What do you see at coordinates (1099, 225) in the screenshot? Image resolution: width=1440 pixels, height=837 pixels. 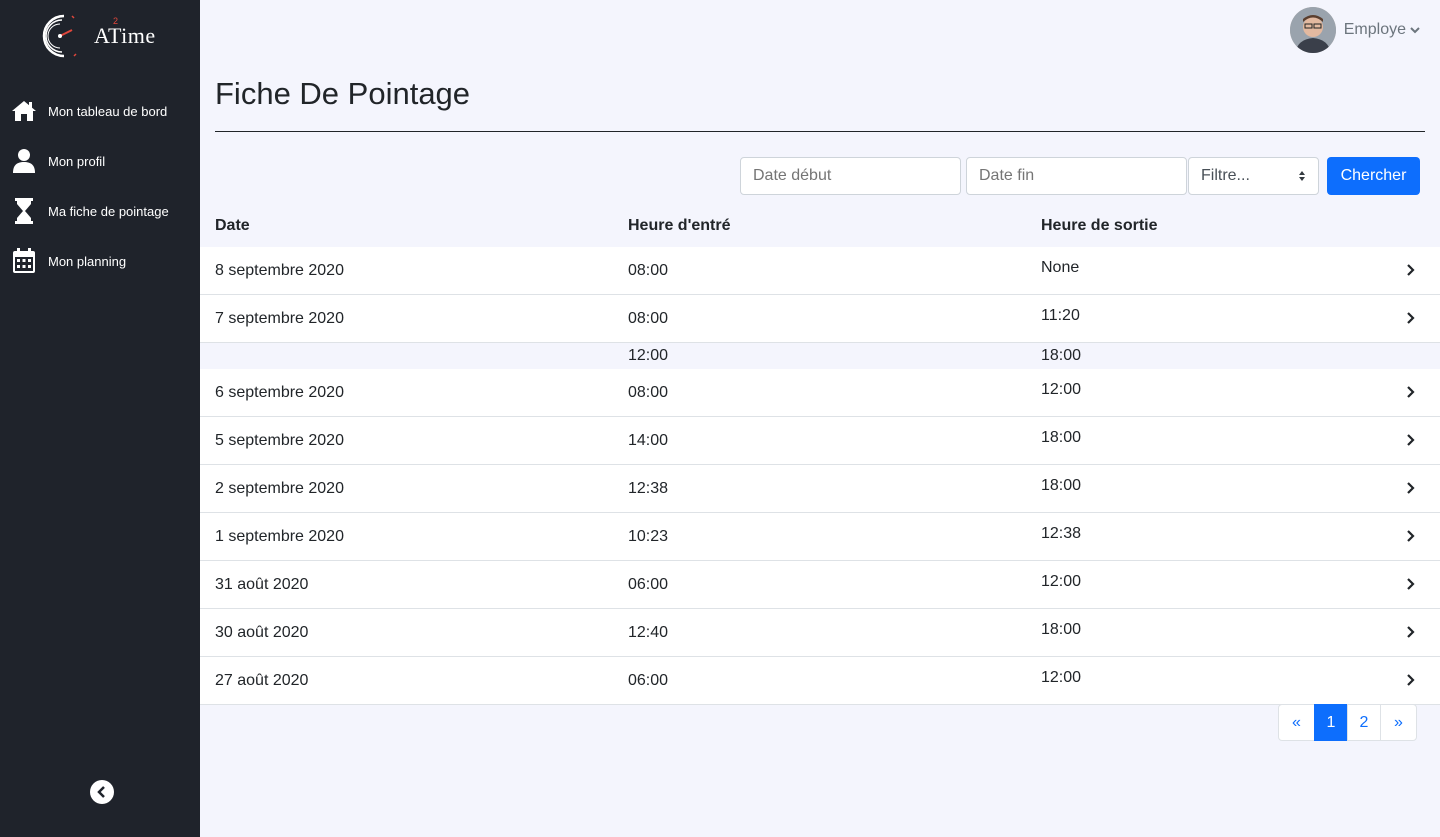 I see `column-header-exit-time: Heure de sortie` at bounding box center [1099, 225].